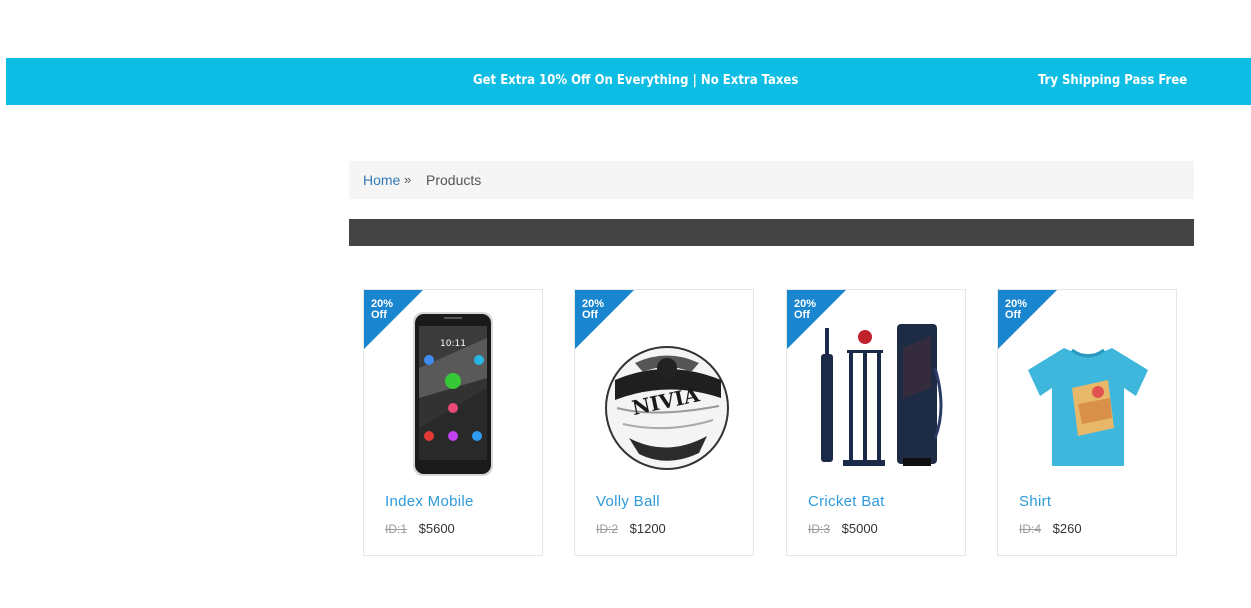 Image resolution: width=1251 pixels, height=608 pixels. I want to click on product-meta: ID:1 $5600, so click(420, 528).